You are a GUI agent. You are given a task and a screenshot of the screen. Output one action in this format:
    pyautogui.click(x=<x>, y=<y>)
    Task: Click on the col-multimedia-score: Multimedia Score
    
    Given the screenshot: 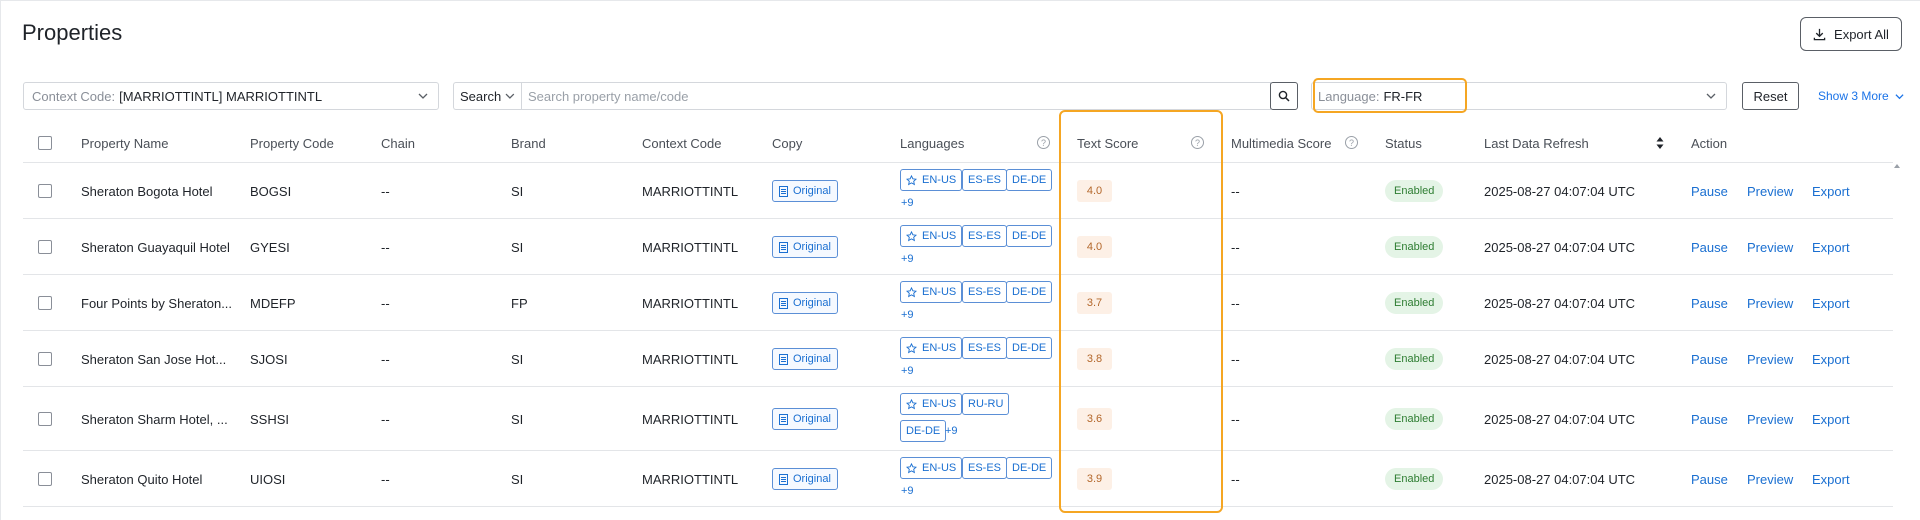 What is the action you would take?
    pyautogui.click(x=1281, y=143)
    